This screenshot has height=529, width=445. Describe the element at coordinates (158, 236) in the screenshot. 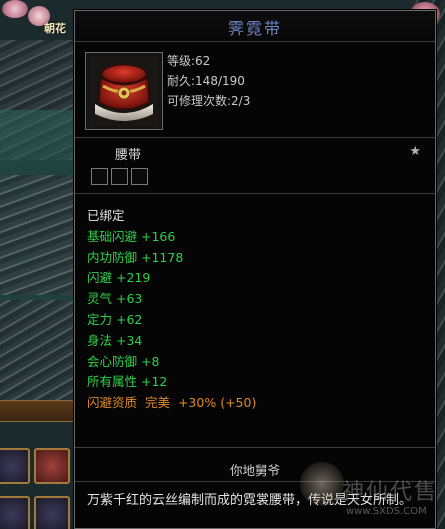

I see `attribute-value: +166` at that location.